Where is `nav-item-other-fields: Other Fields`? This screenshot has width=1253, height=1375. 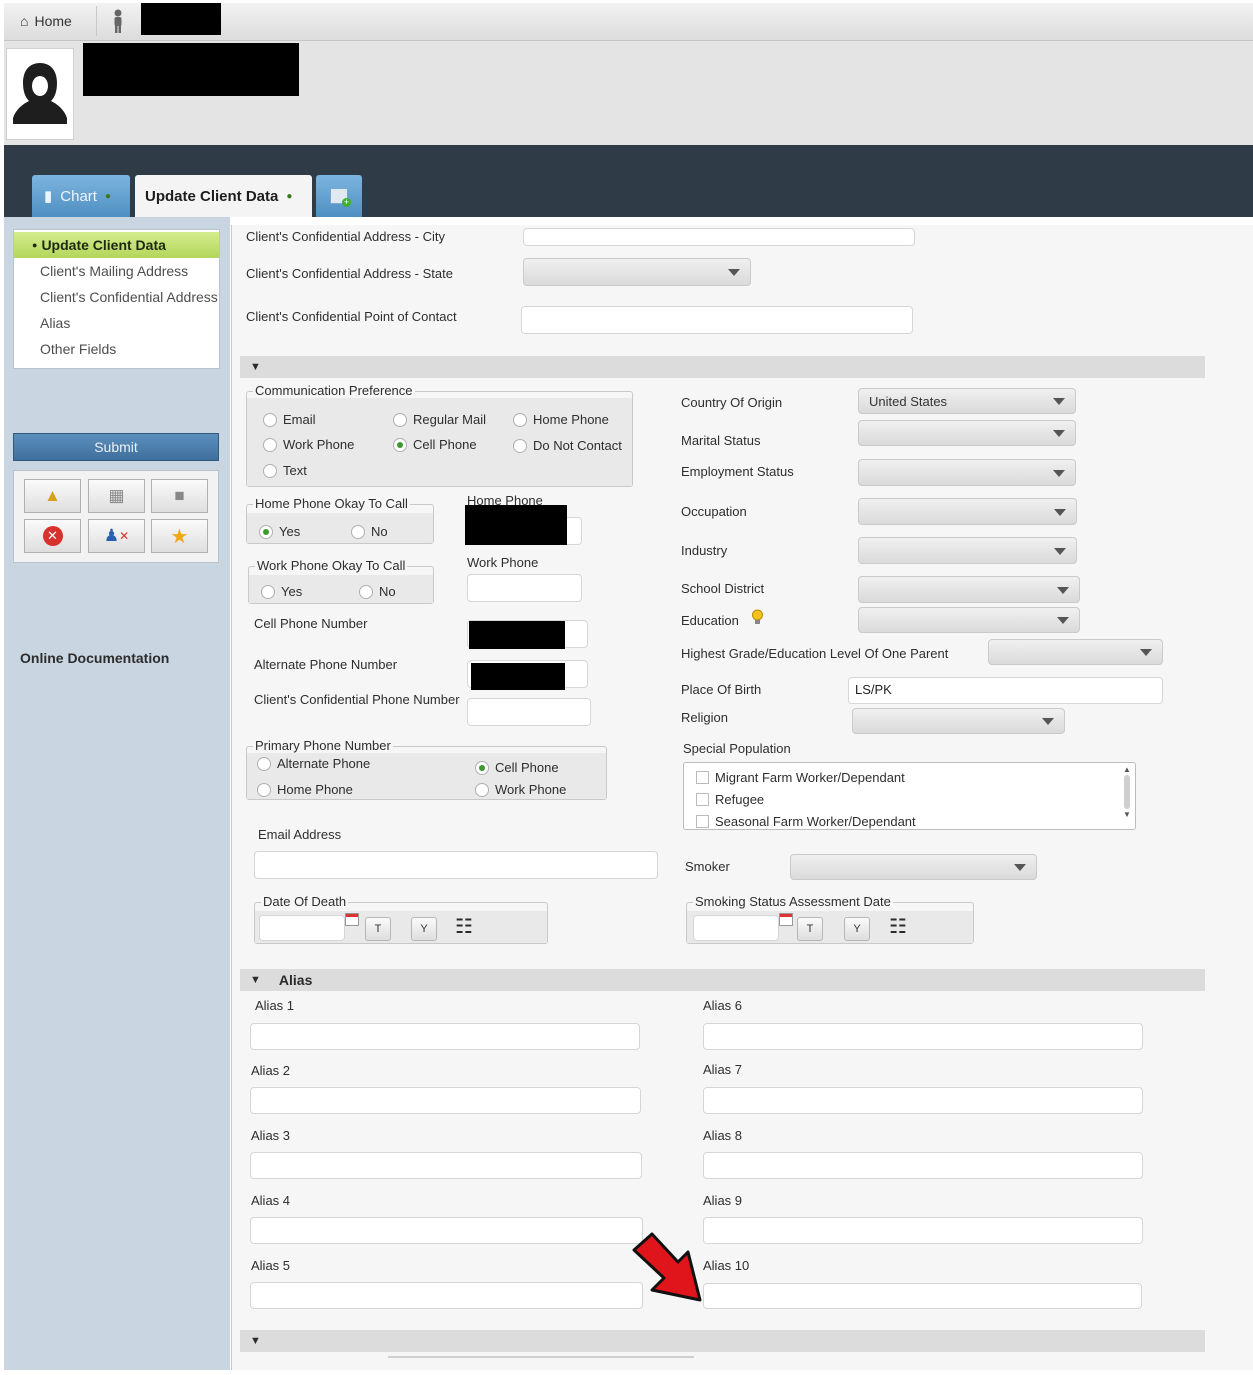
nav-item-other-fields: Other Fields is located at coordinates (116, 349).